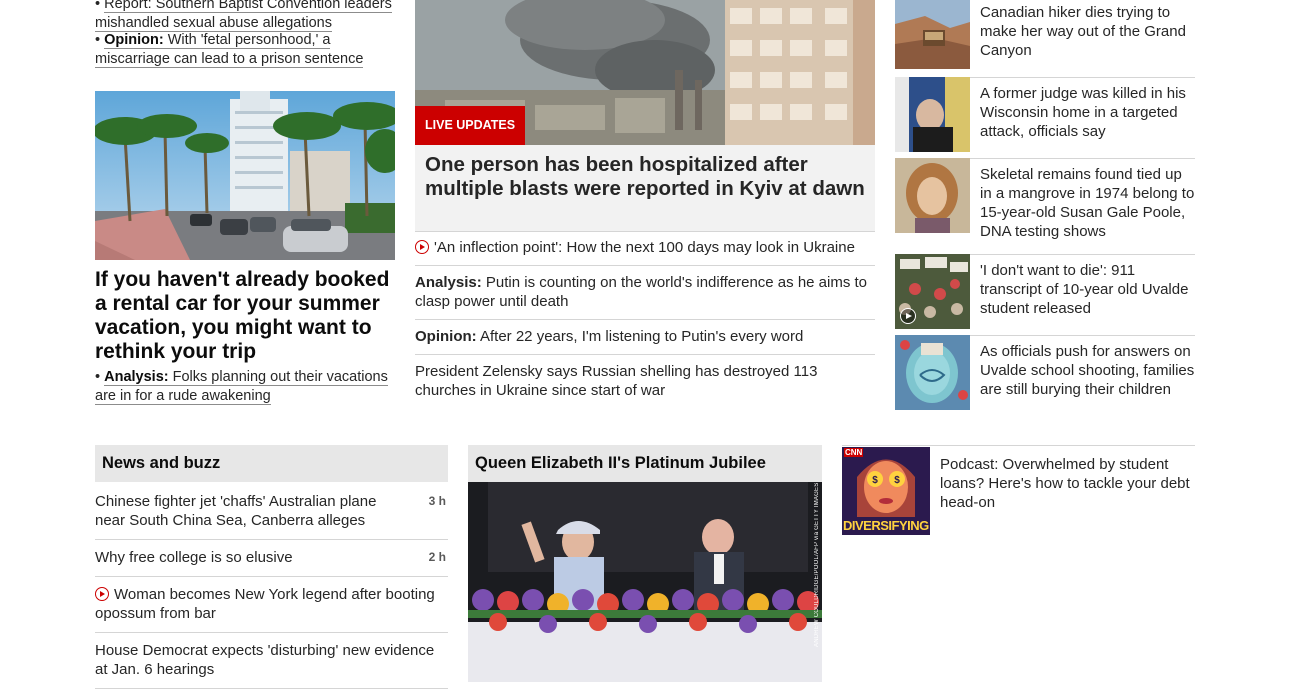  Describe the element at coordinates (854, 452) in the screenshot. I see `cnn-logo: CNN` at that location.